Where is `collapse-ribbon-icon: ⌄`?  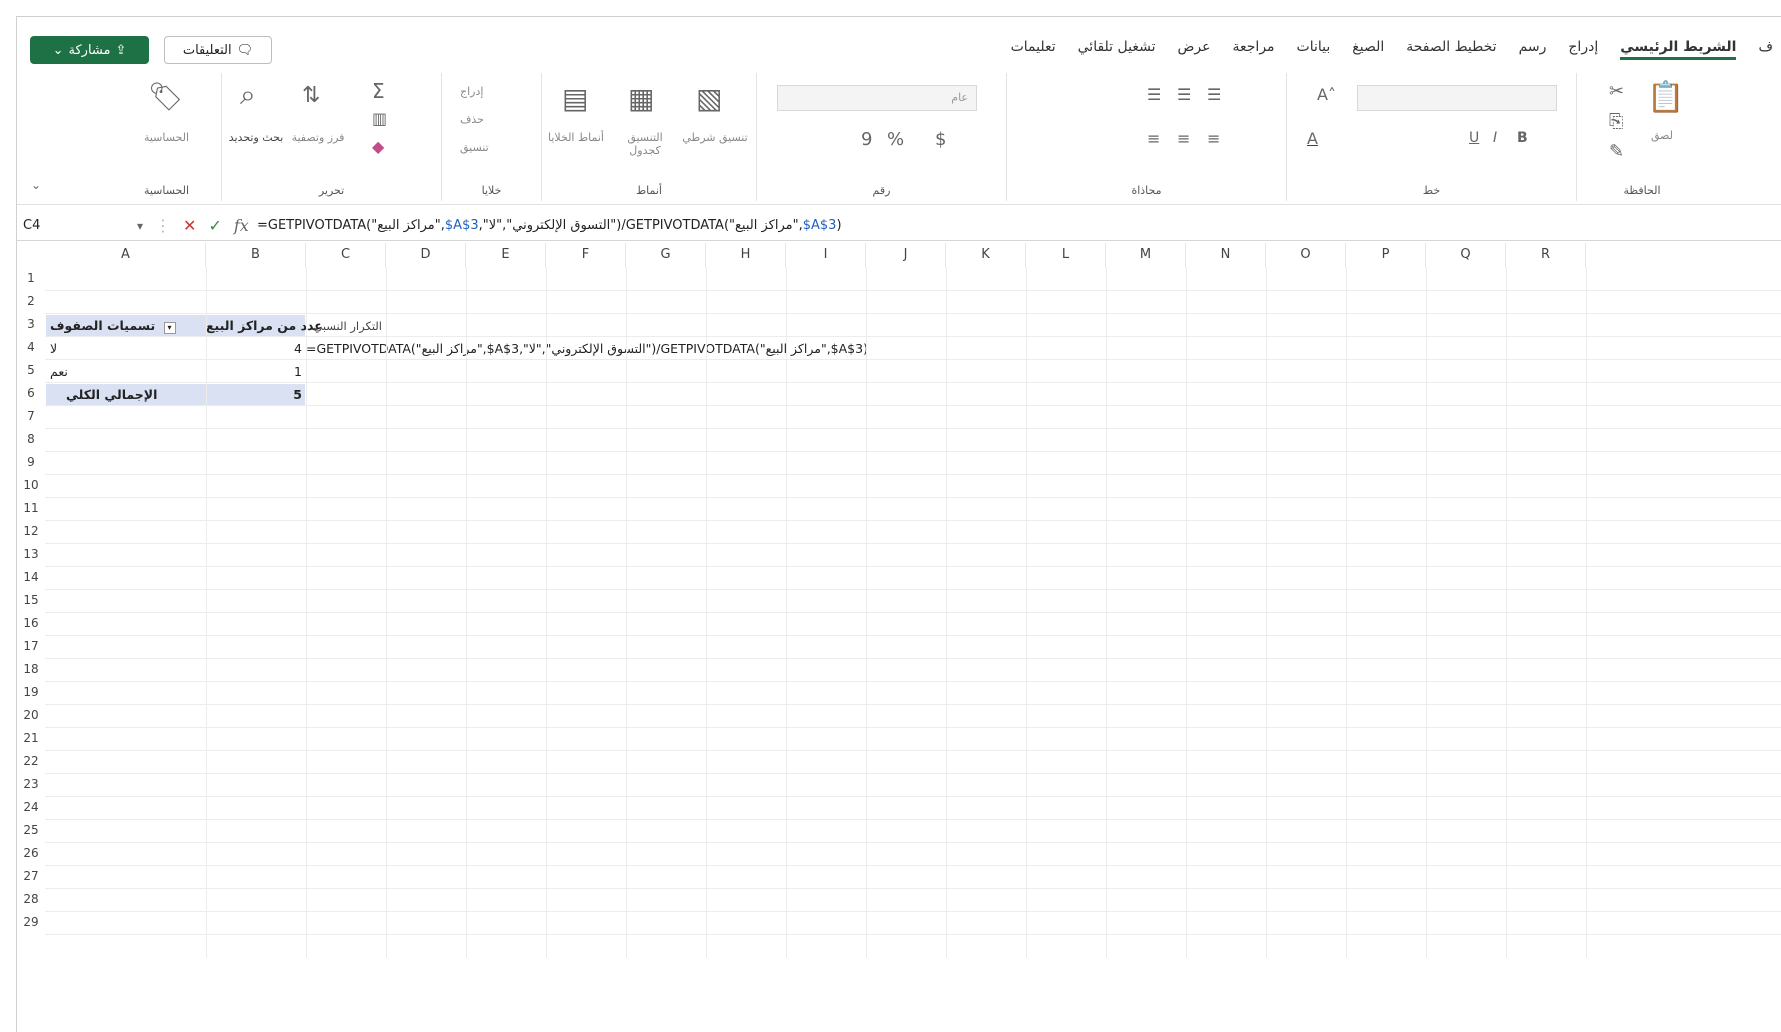
collapse-ribbon-icon: ⌄ is located at coordinates (36, 185).